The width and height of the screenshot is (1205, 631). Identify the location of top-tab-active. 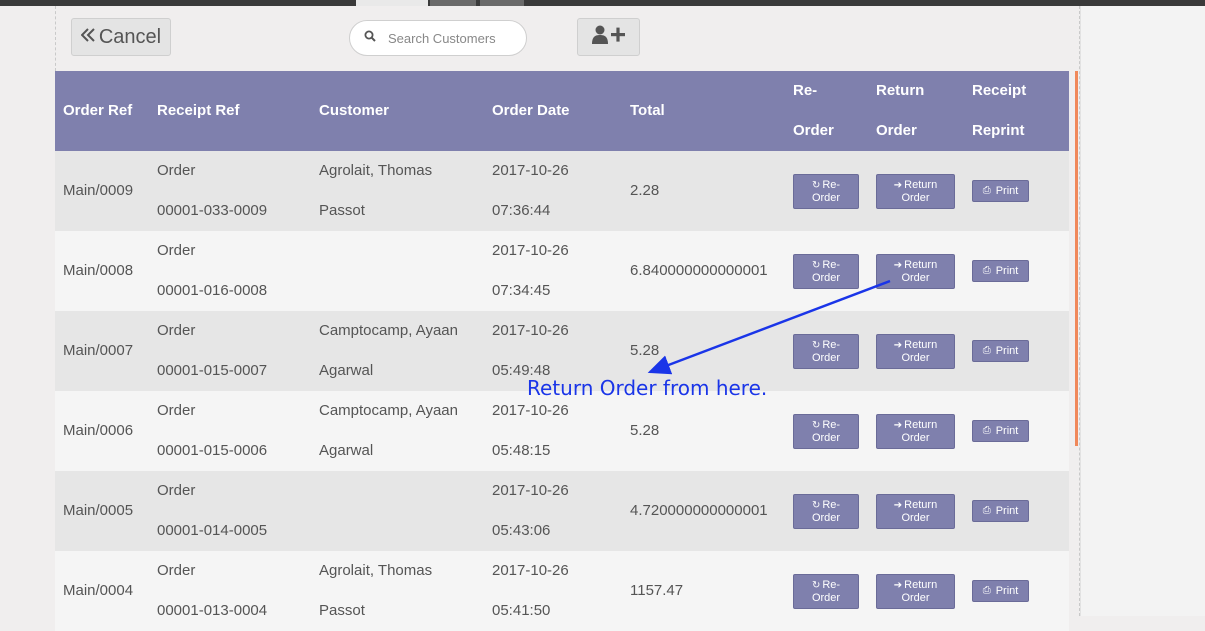
(392, 3).